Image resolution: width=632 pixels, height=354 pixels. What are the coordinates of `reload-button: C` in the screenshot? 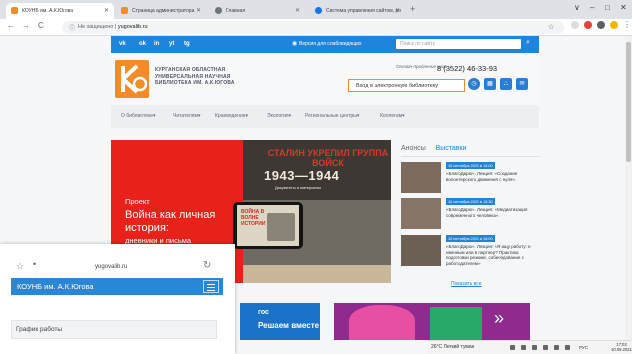 It's located at (41, 25).